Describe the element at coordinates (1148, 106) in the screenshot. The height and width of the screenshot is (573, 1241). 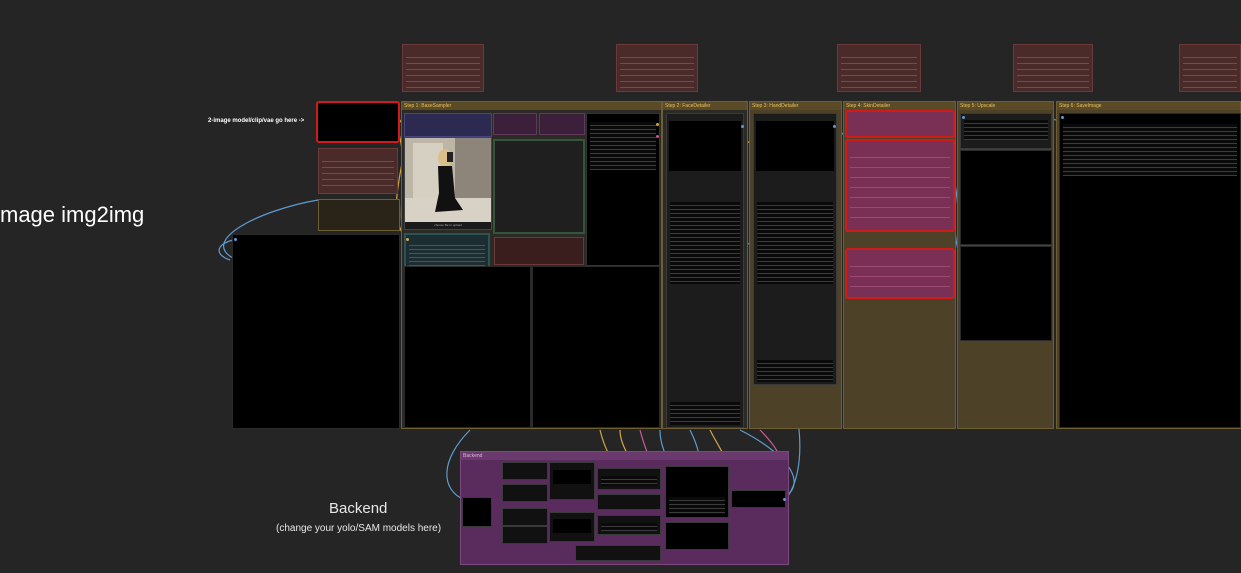
I see `group-step6-title: Step 6: SaveImage` at that location.